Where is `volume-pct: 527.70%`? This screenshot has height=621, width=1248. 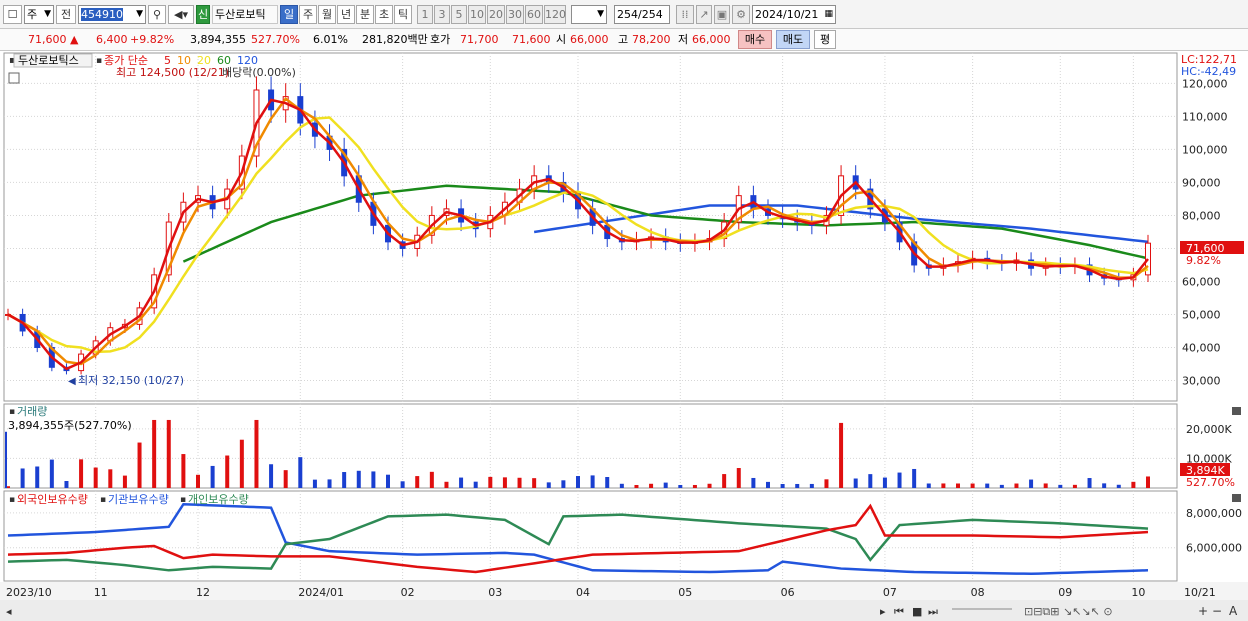
volume-pct: 527.70% is located at coordinates (275, 39).